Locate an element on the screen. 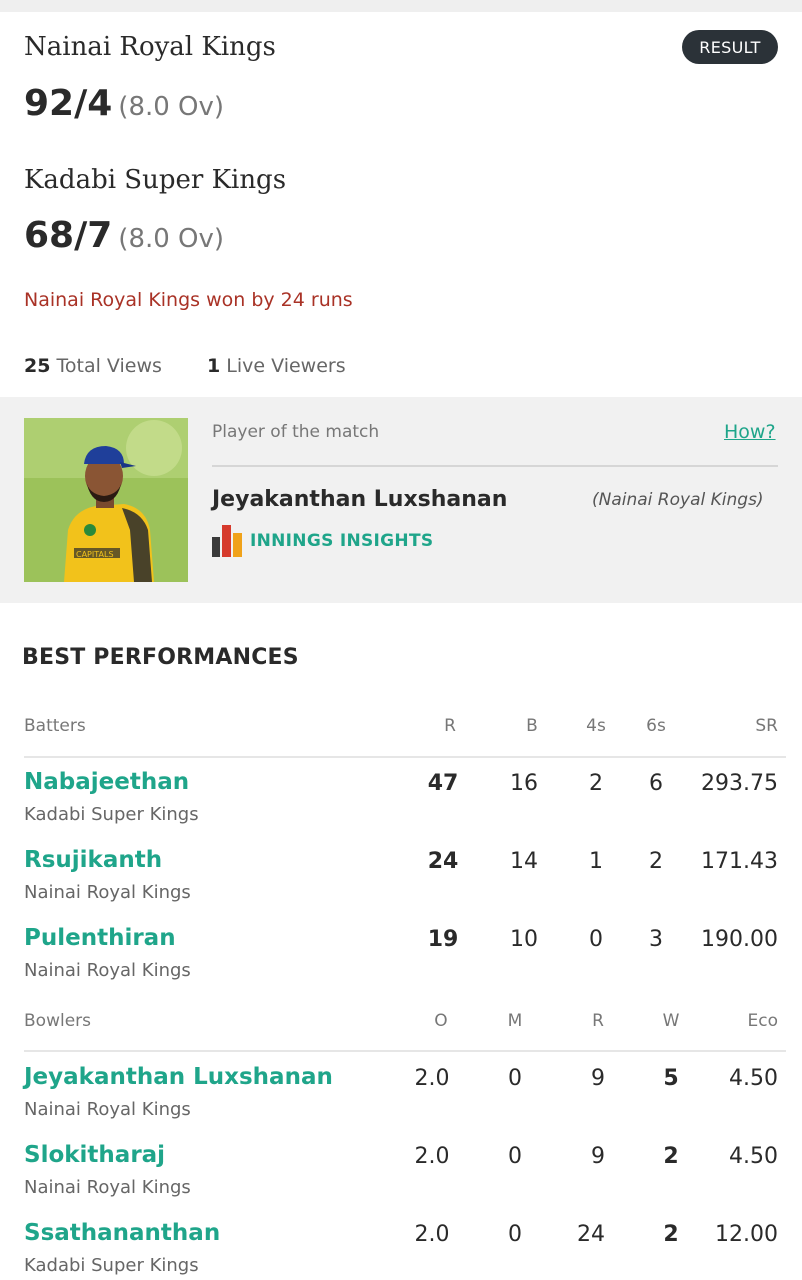  team2-score-line: 68/7 (8.0 Ov) is located at coordinates (124, 235).